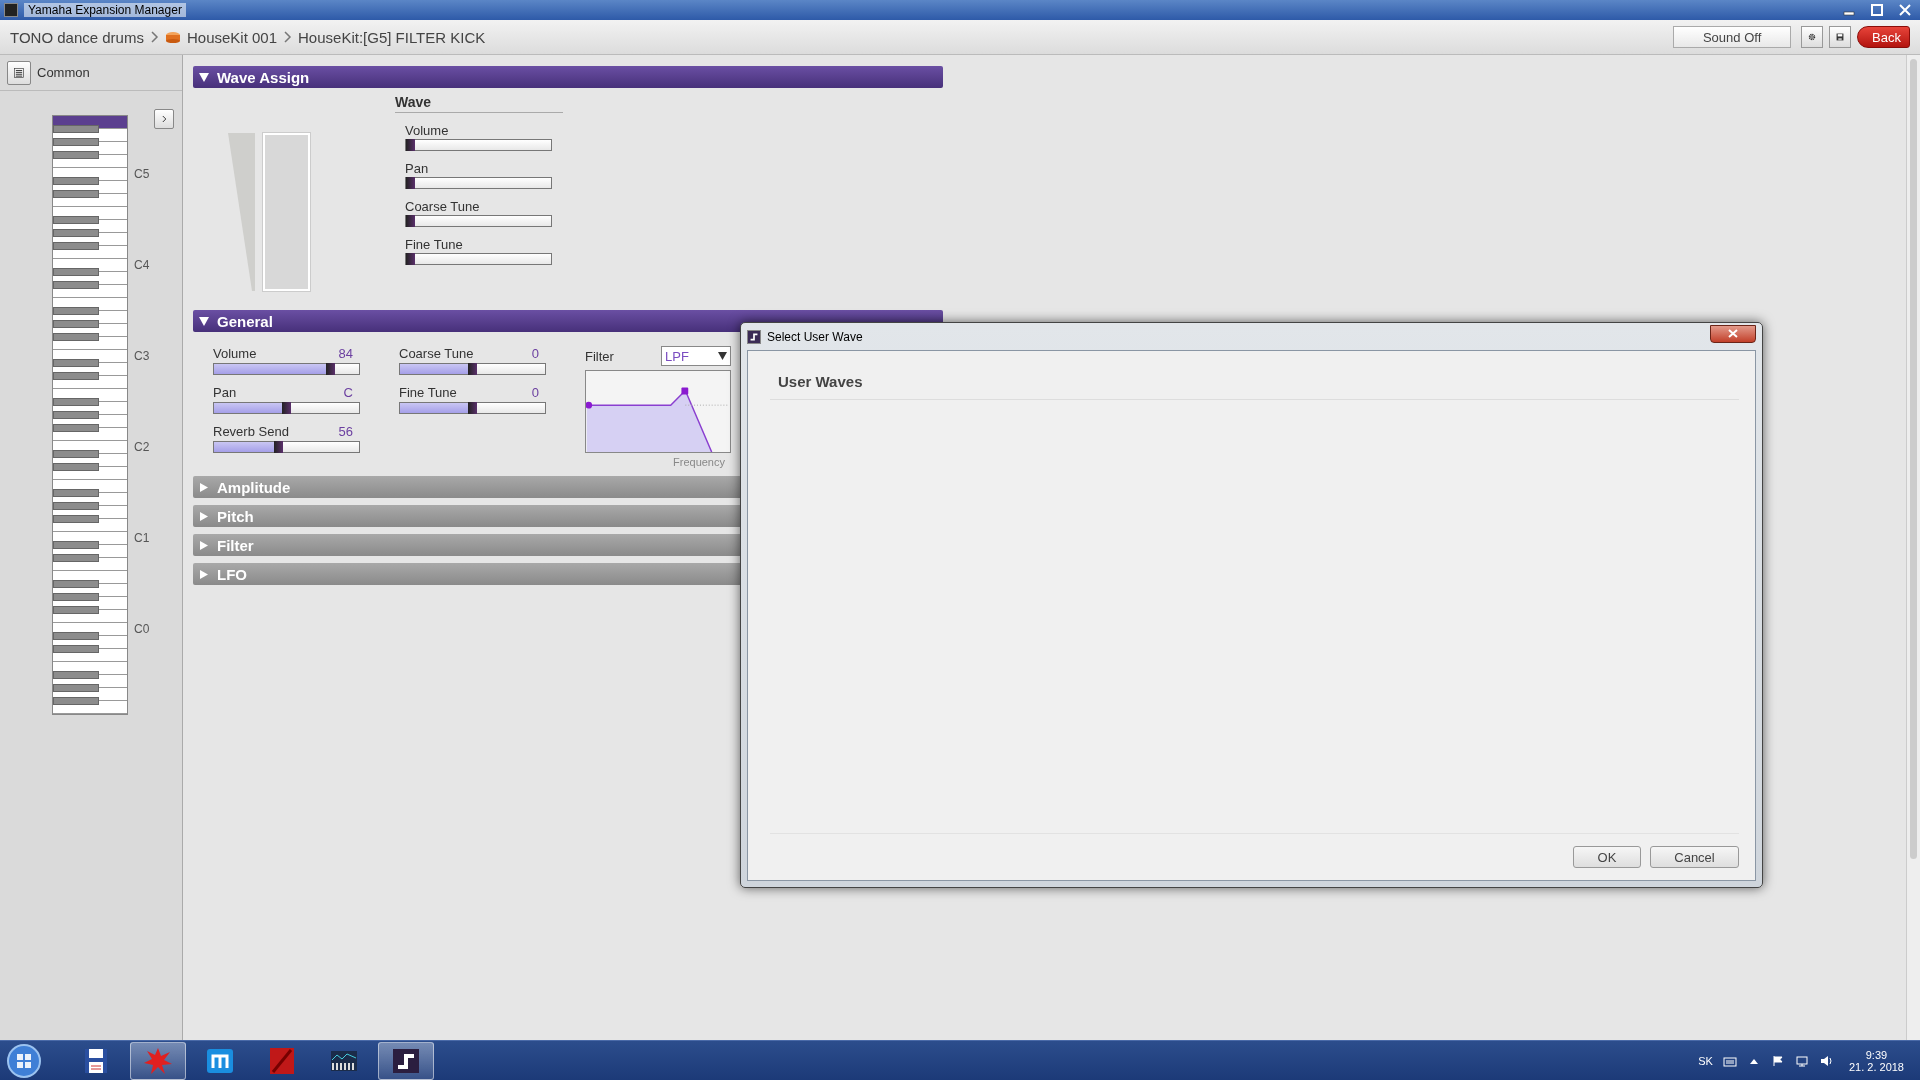 The height and width of the screenshot is (1080, 1920). Describe the element at coordinates (479, 103) in the screenshot. I see `wave-heading: Wave` at that location.